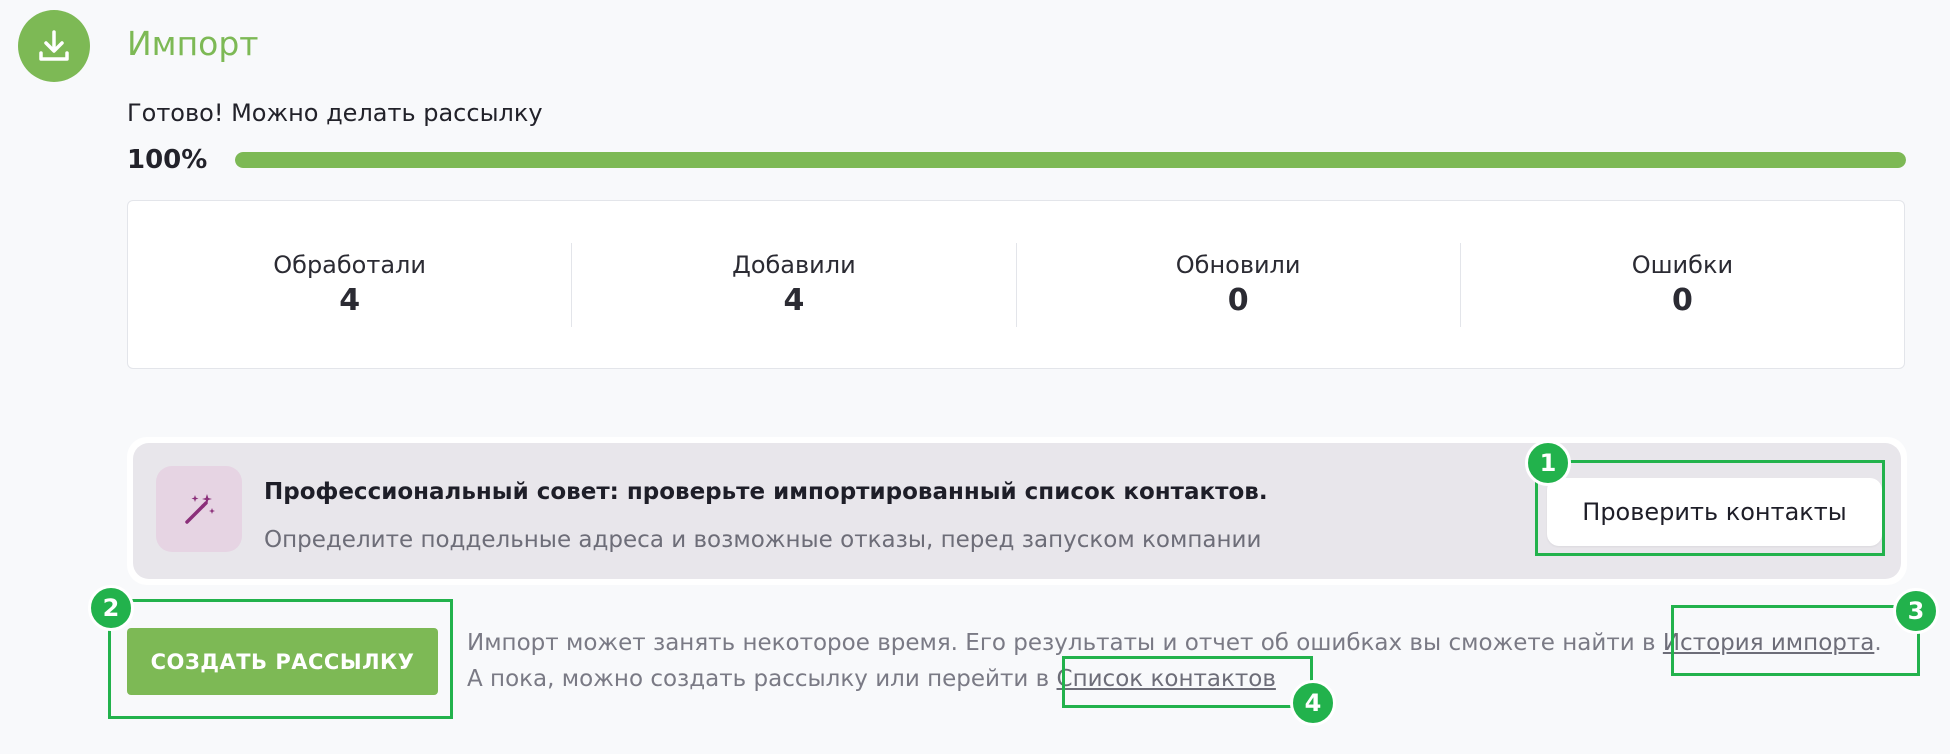 Image resolution: width=1950 pixels, height=754 pixels. Describe the element at coordinates (794, 265) in the screenshot. I see `stat-label: Добавили` at that location.